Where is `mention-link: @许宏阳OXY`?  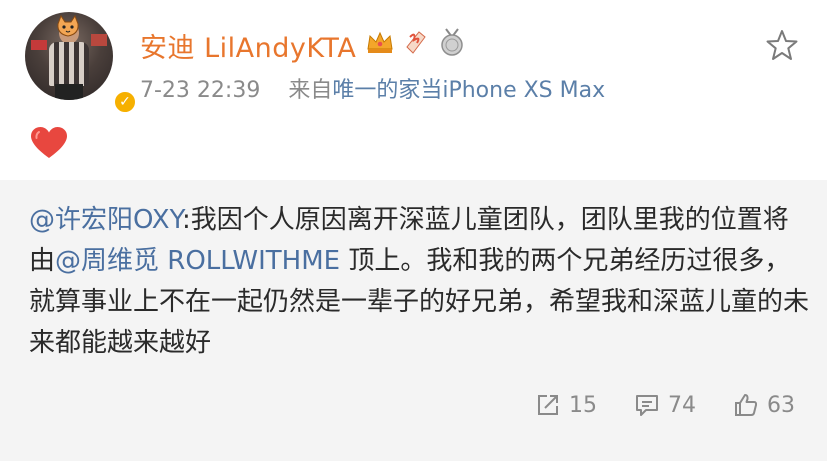
mention-link: @许宏阳OXY is located at coordinates (105, 220).